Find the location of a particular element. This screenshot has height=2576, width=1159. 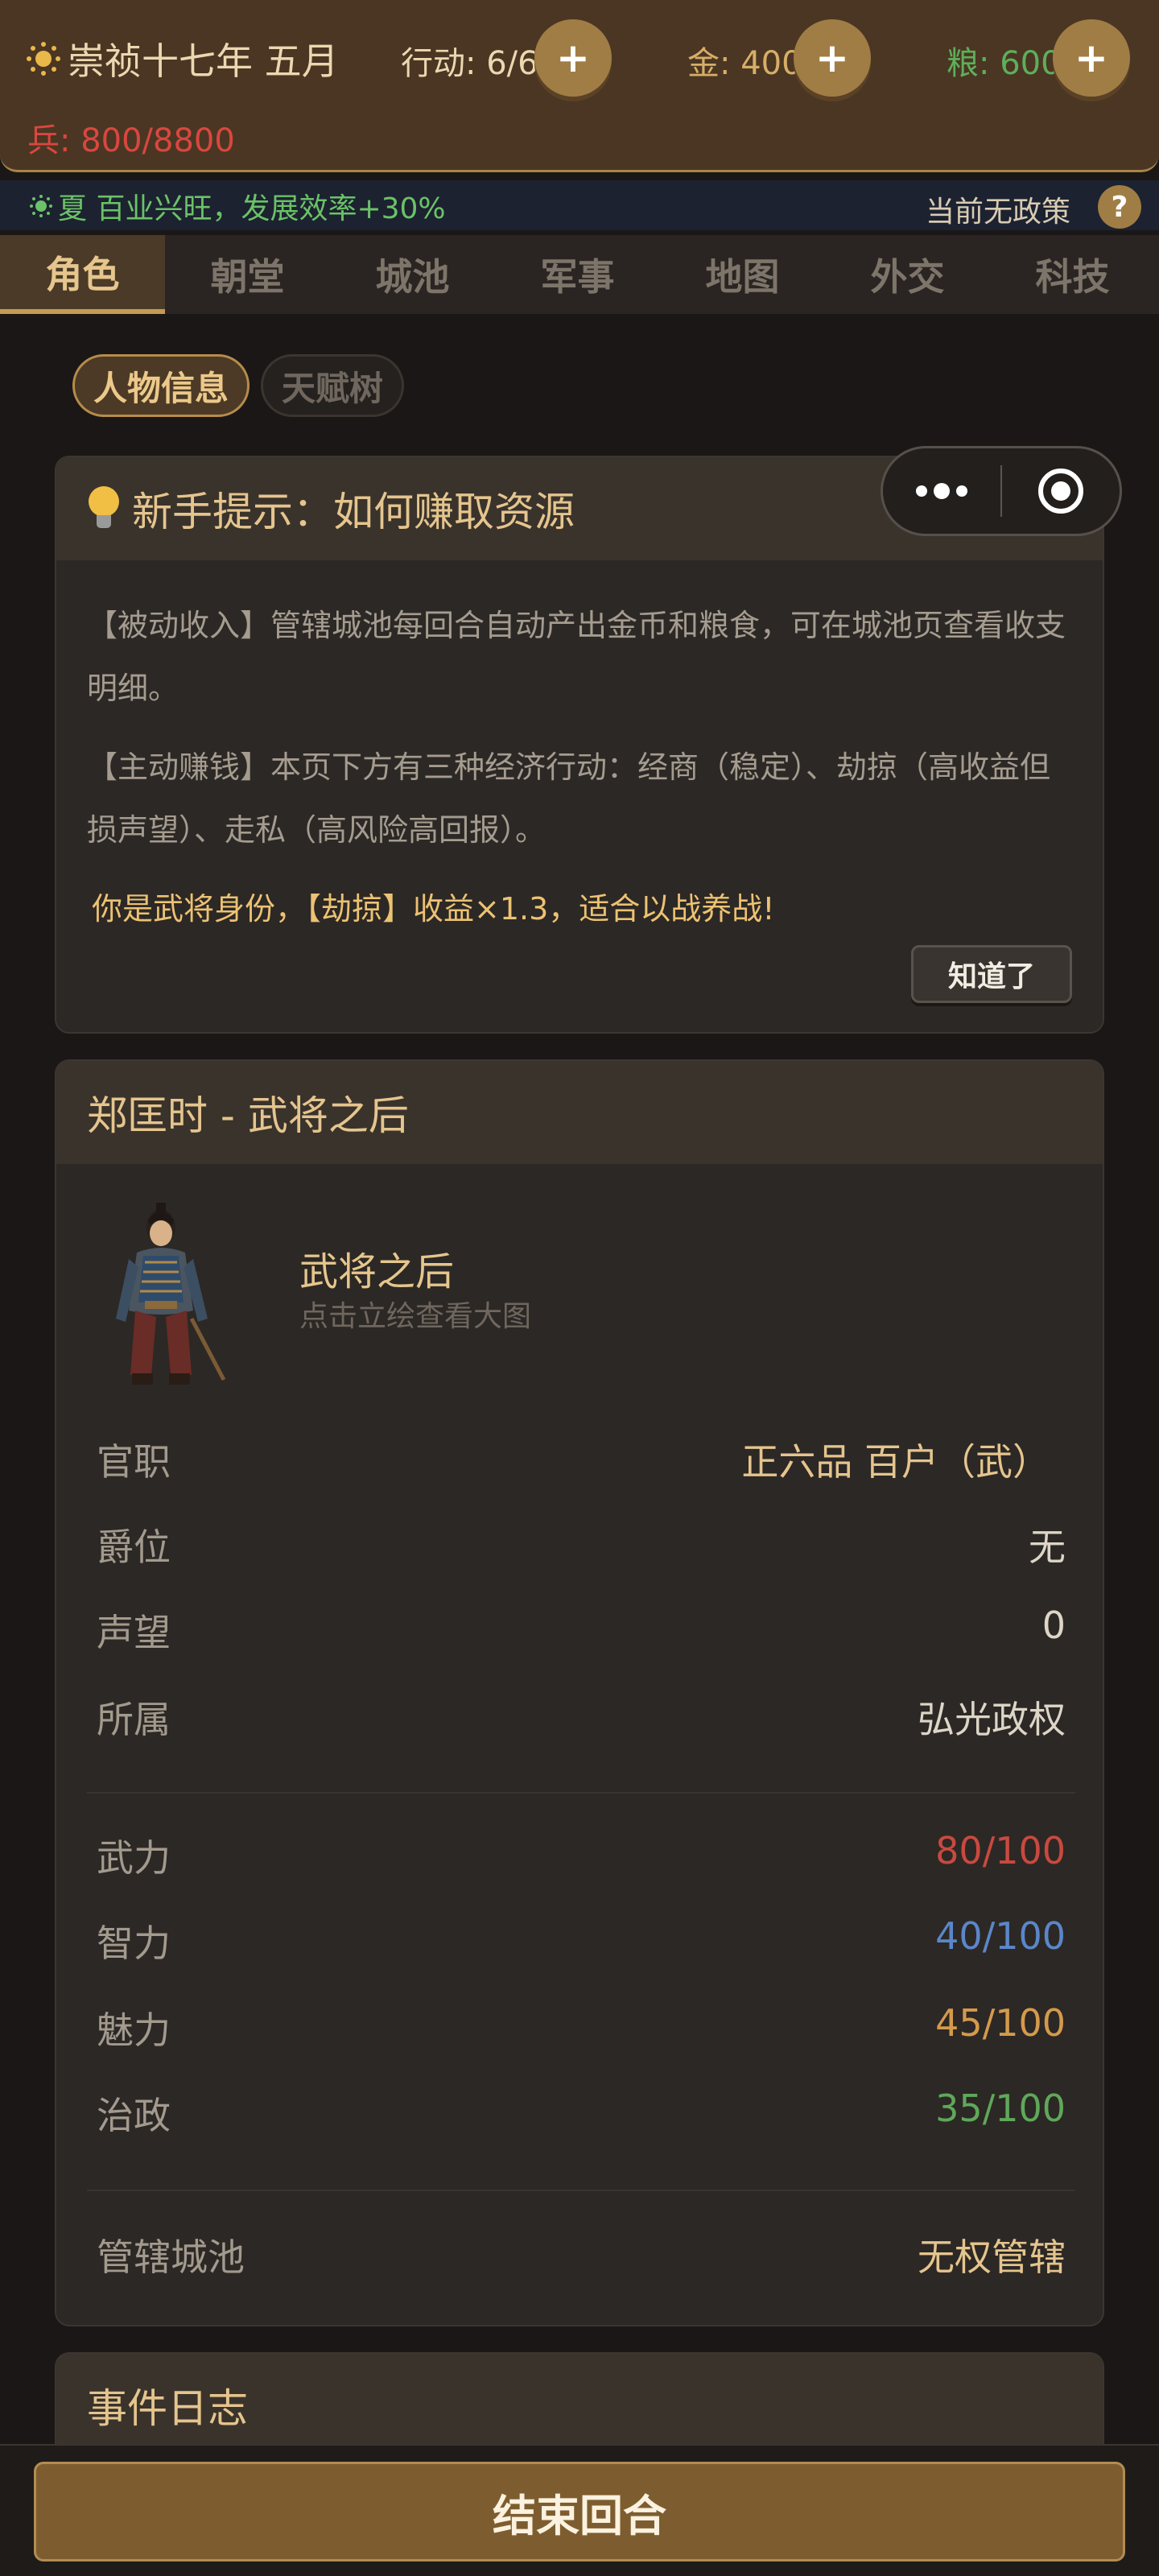

attr-row-strength: 武力 80/100 is located at coordinates (581, 1854).